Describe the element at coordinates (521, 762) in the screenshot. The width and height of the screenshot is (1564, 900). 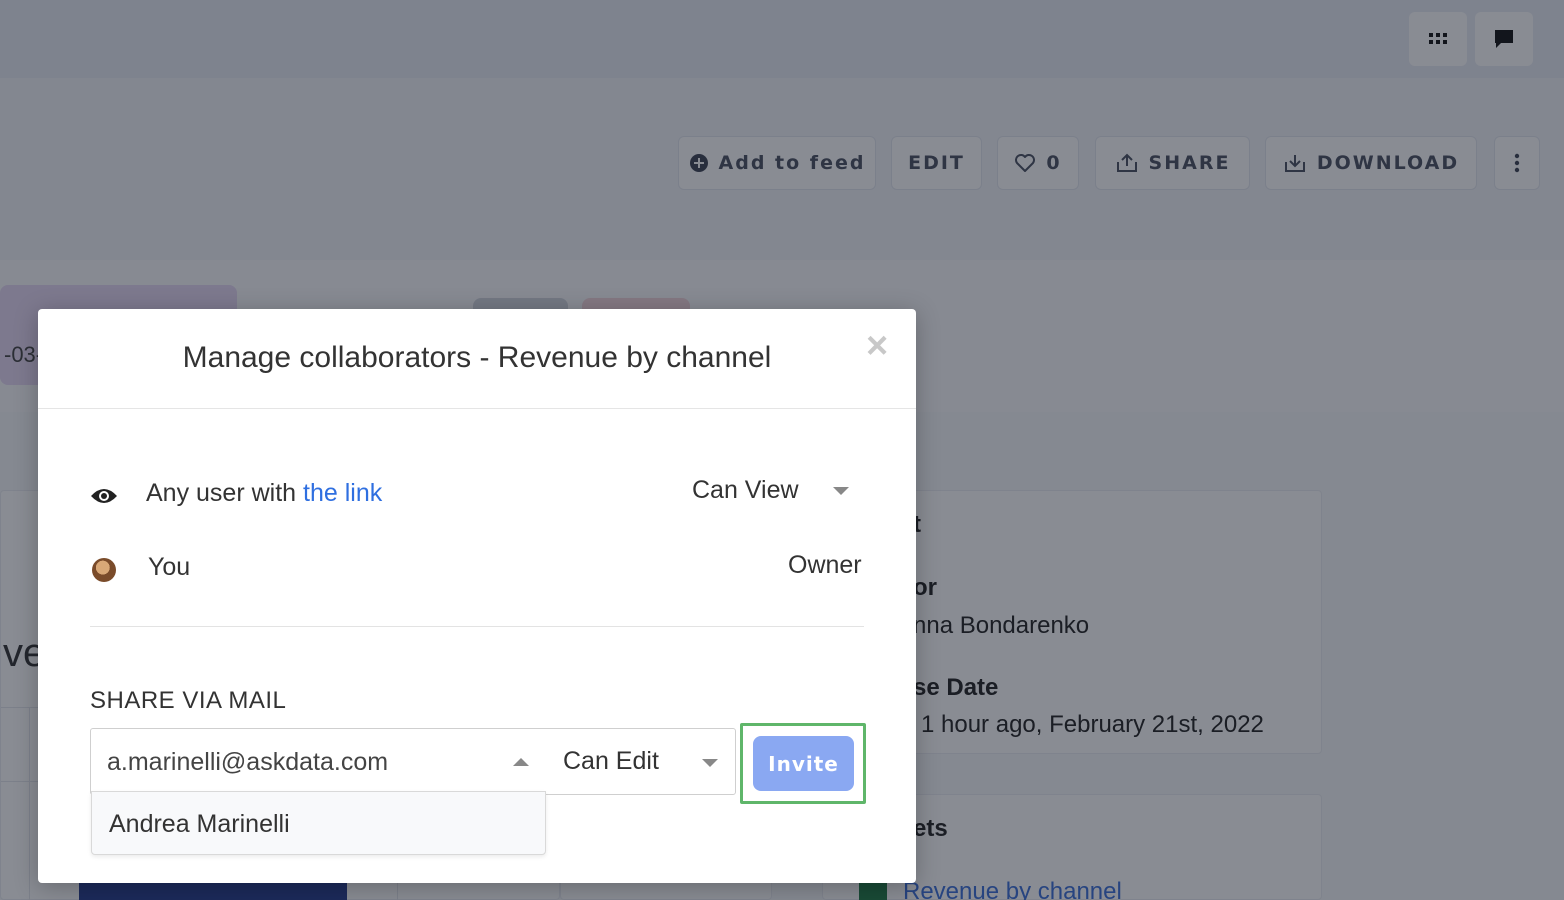
I see `chevron-up-icon` at that location.